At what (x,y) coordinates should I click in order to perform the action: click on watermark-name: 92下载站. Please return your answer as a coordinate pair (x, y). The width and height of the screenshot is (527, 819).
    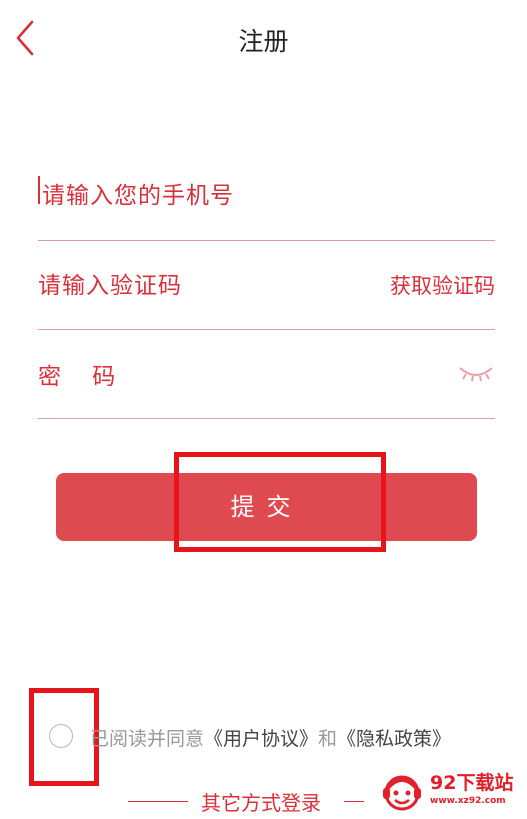
    Looking at the image, I should click on (472, 783).